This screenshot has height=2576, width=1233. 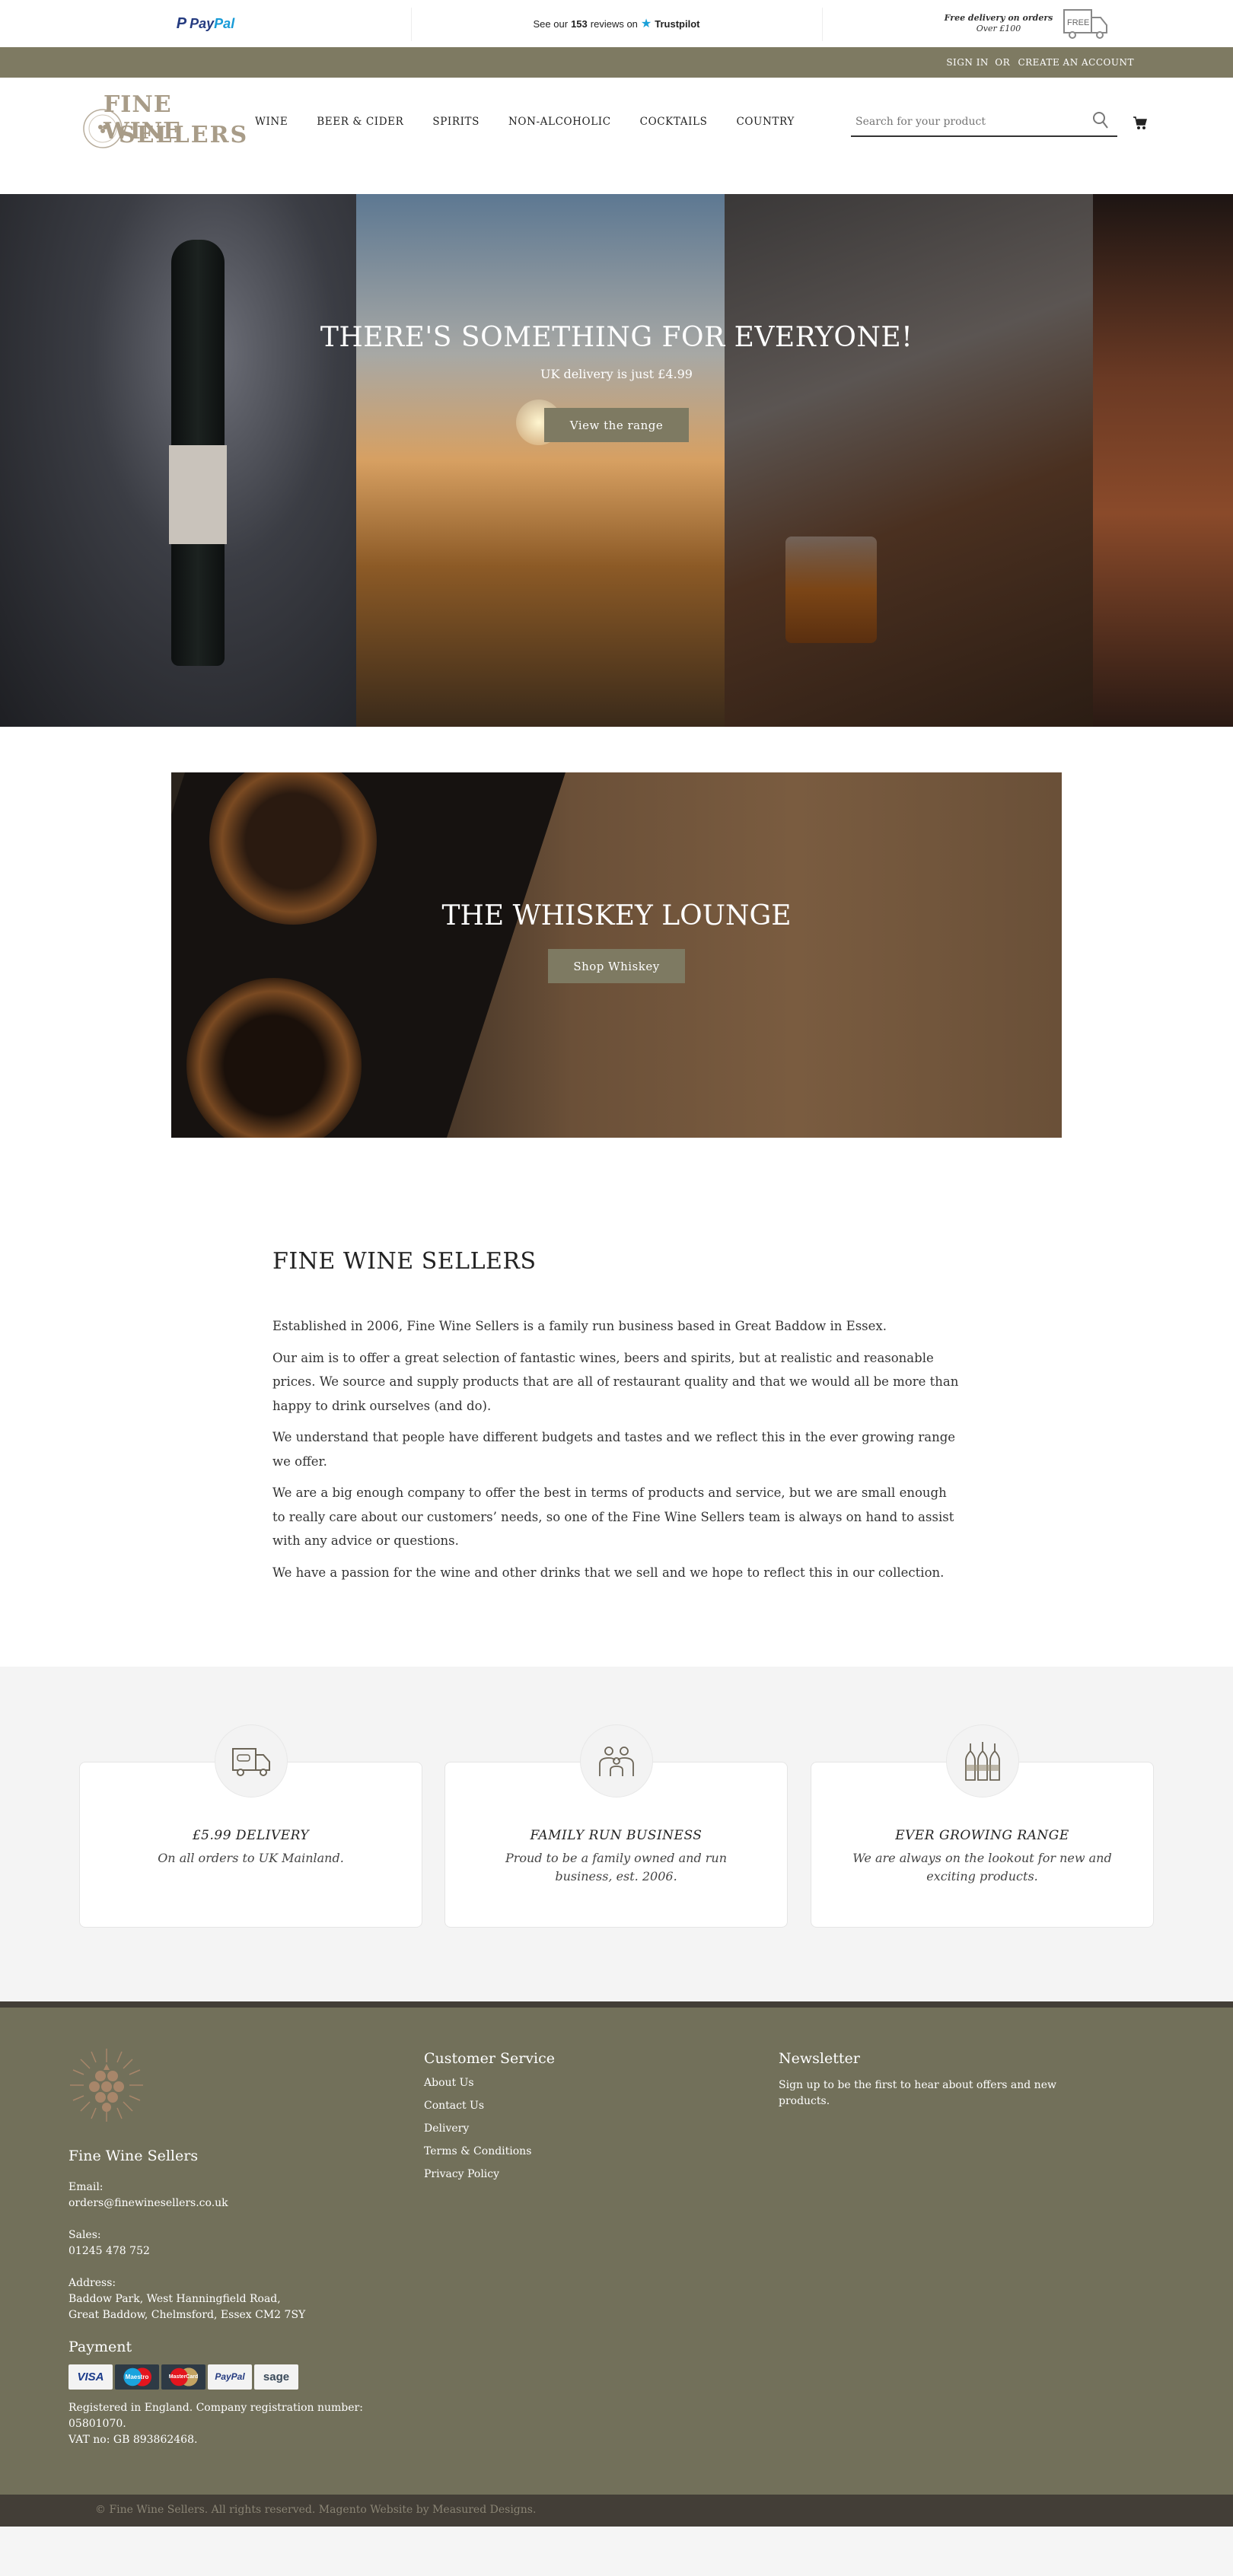 What do you see at coordinates (100, 2347) in the screenshot?
I see `payment-title: Payment` at bounding box center [100, 2347].